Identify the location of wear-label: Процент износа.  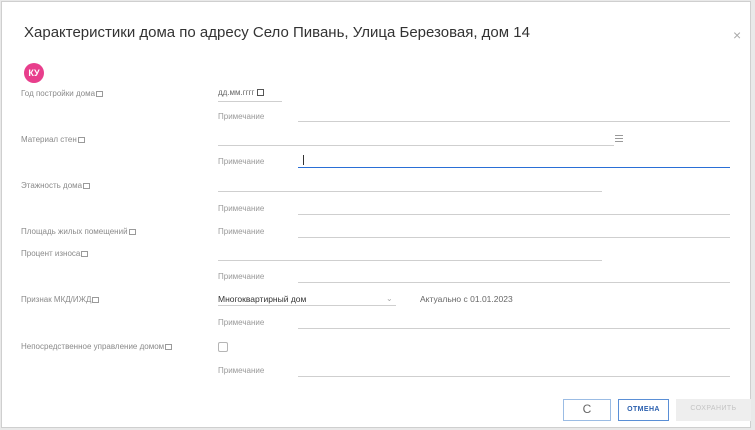
(55, 253).